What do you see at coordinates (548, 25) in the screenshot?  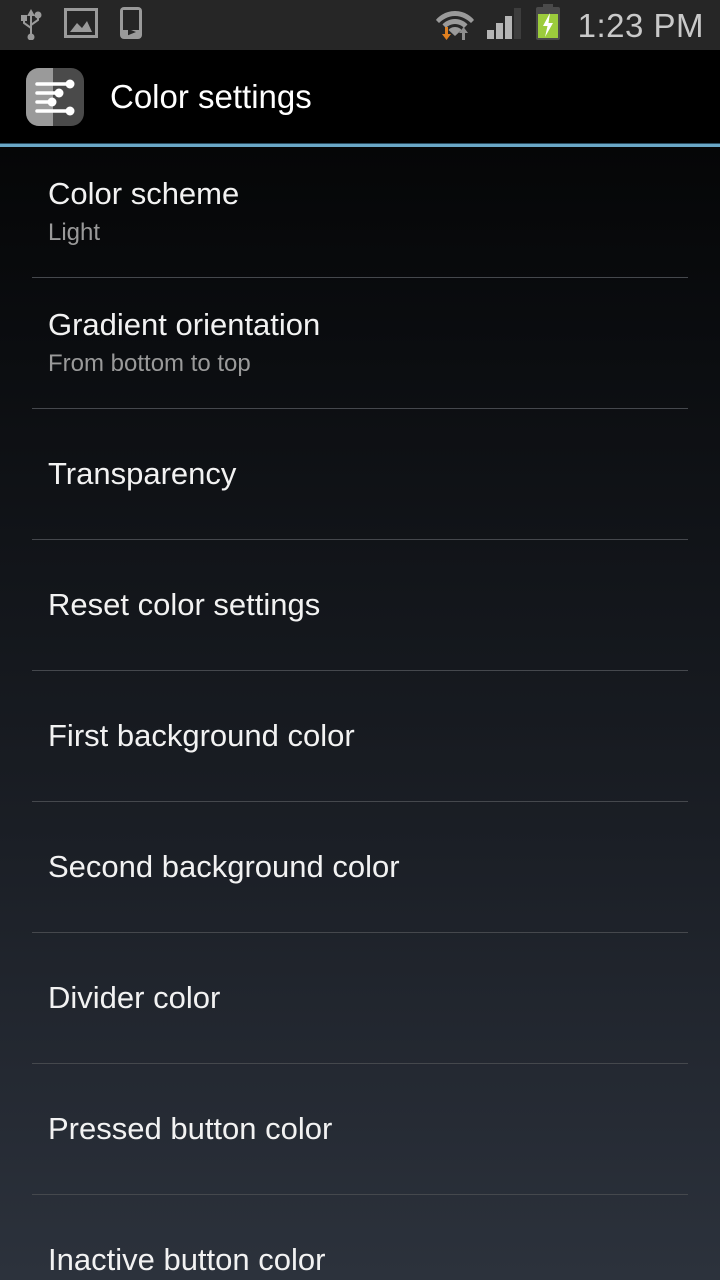 I see `battery-charging-icon` at bounding box center [548, 25].